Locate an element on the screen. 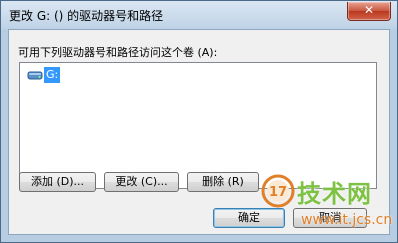 The height and width of the screenshot is (243, 398). title-bar: 更改 G: () 的驱动器号和路径 ✕ is located at coordinates (199, 15).